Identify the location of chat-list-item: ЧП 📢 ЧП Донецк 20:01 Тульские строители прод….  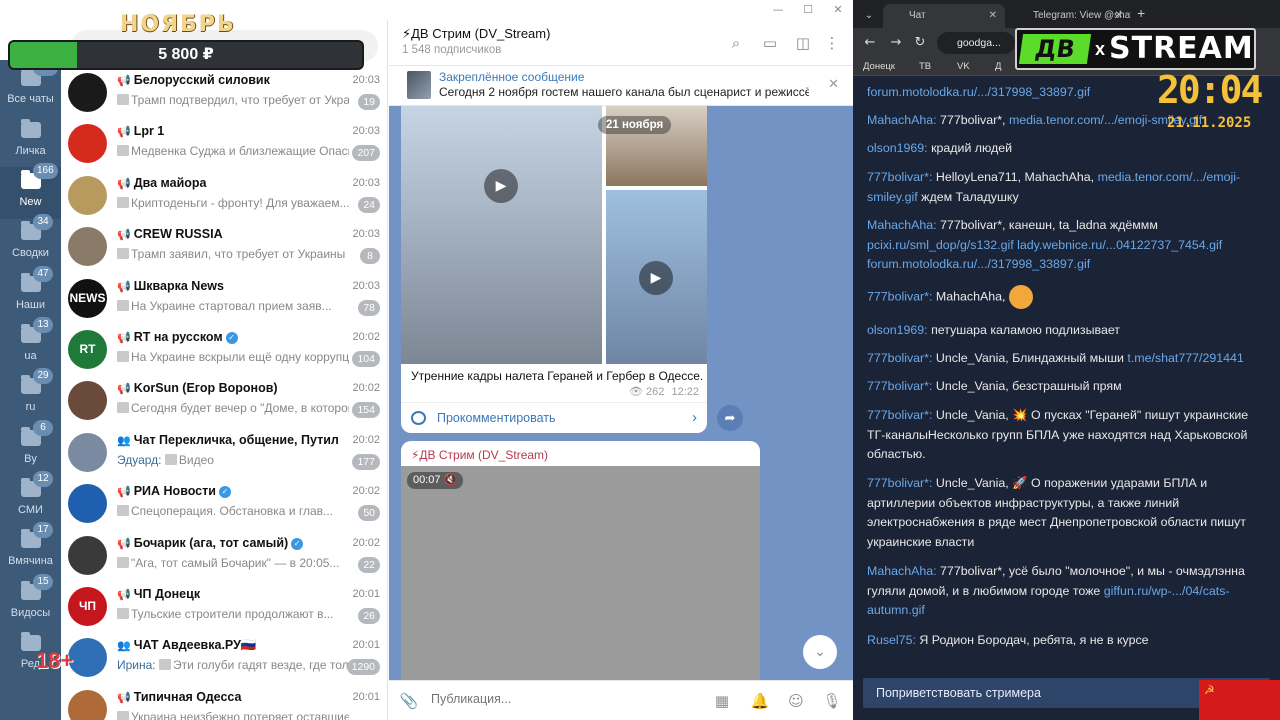
(224, 609).